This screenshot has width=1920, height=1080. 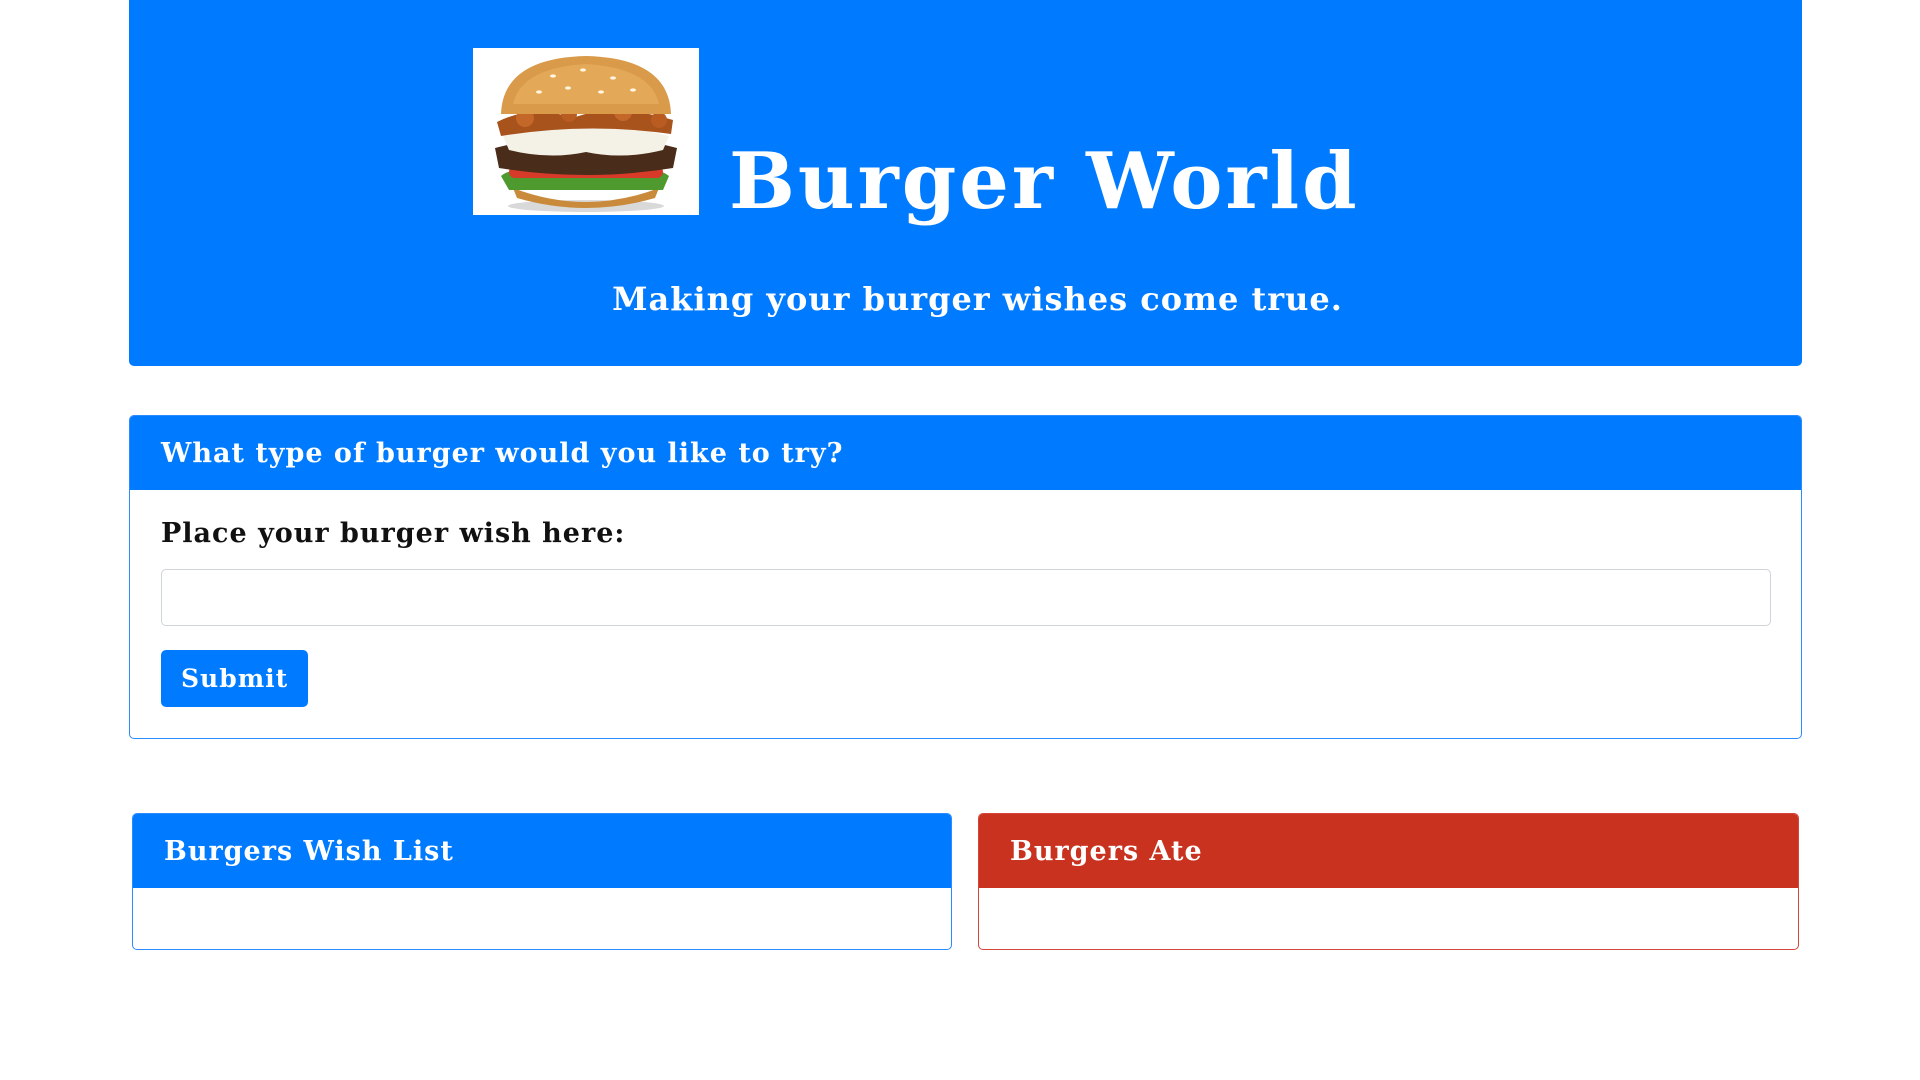 What do you see at coordinates (1388, 851) in the screenshot?
I see `burgers-ate-header: Burgers Ate` at bounding box center [1388, 851].